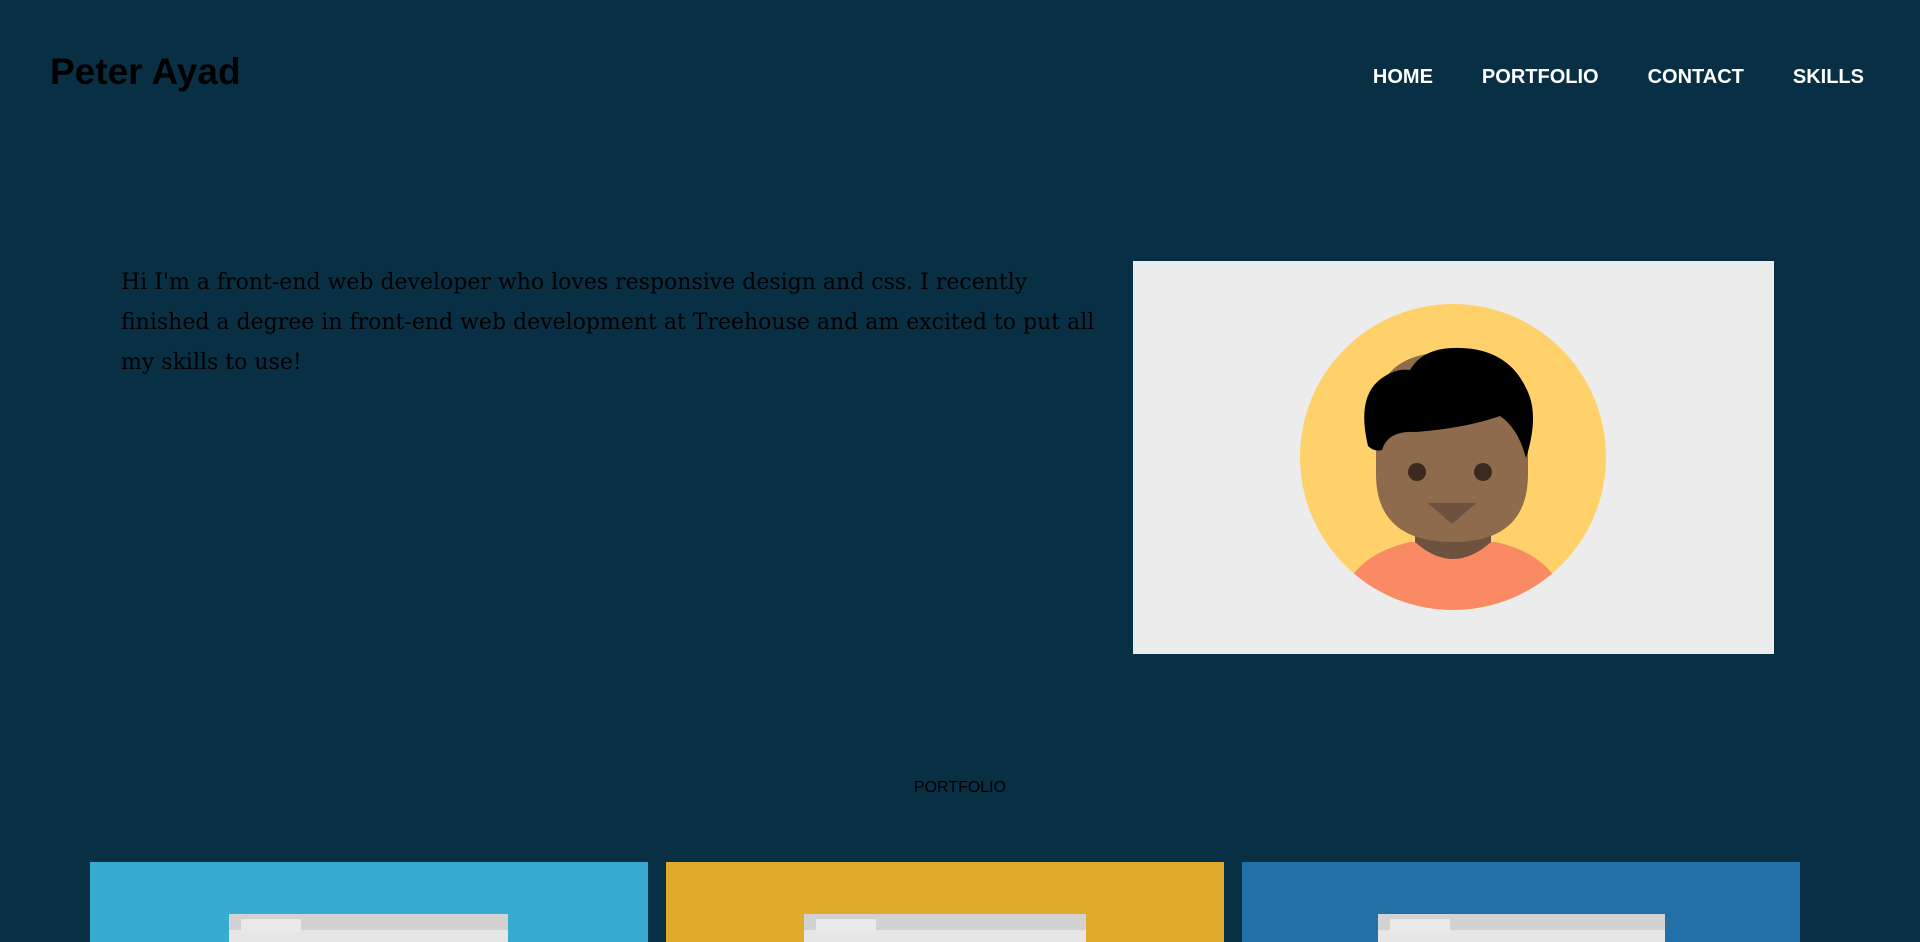 The height and width of the screenshot is (942, 1920). I want to click on avatar-icon, so click(1453, 457).